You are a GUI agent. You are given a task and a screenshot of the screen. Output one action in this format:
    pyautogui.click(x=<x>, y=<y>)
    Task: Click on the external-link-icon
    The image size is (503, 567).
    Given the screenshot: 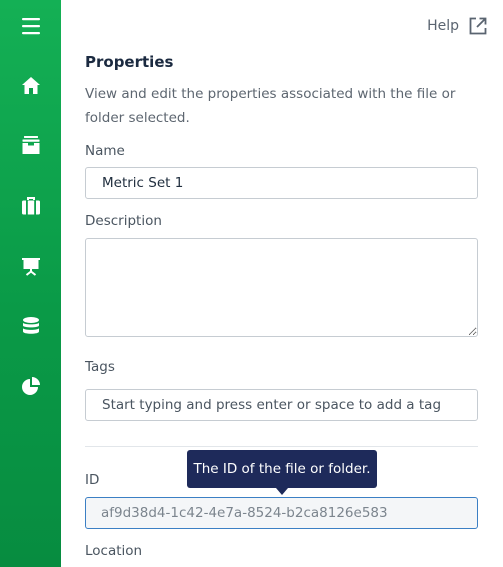 What is the action you would take?
    pyautogui.click(x=478, y=26)
    